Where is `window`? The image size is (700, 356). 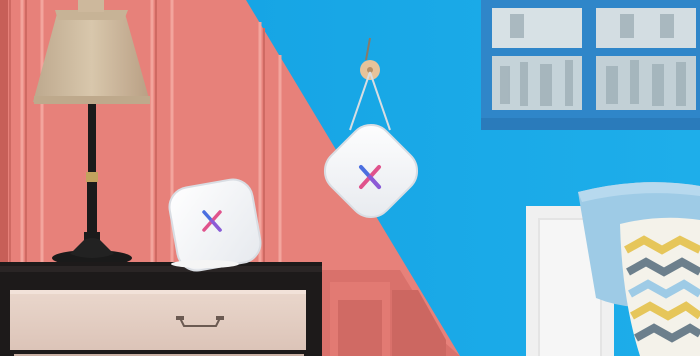 window is located at coordinates (590, 65).